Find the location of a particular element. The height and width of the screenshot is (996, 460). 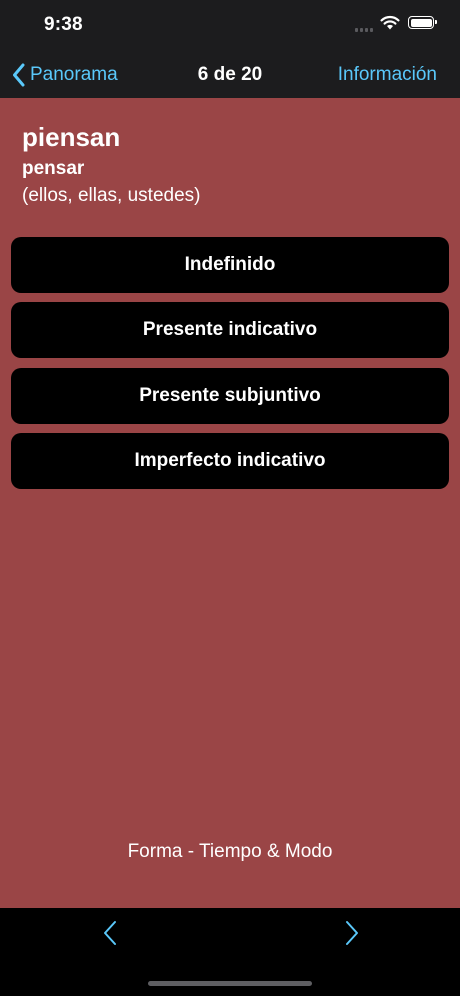

chevron-right-icon is located at coordinates (352, 933).